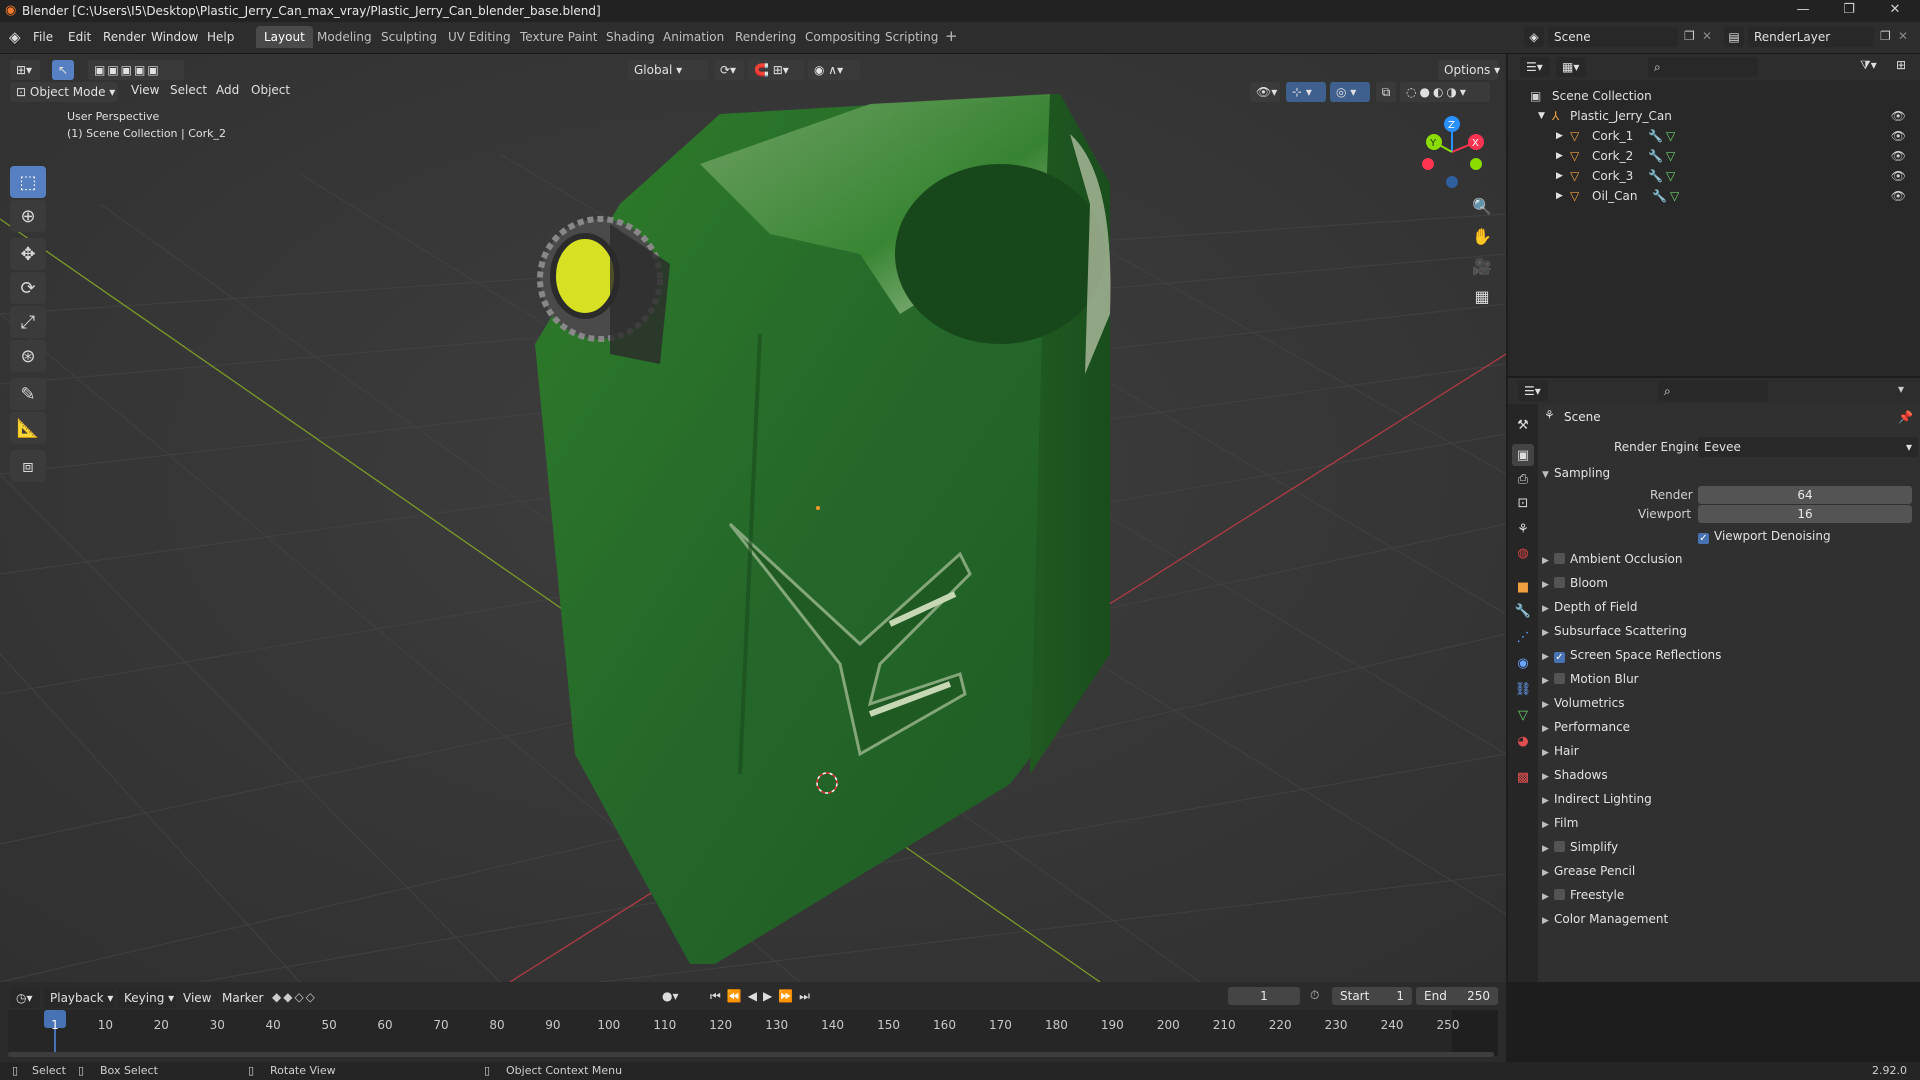  Describe the element at coordinates (1901, 389) in the screenshot. I see `properties-dropdown-icon: ▾` at that location.